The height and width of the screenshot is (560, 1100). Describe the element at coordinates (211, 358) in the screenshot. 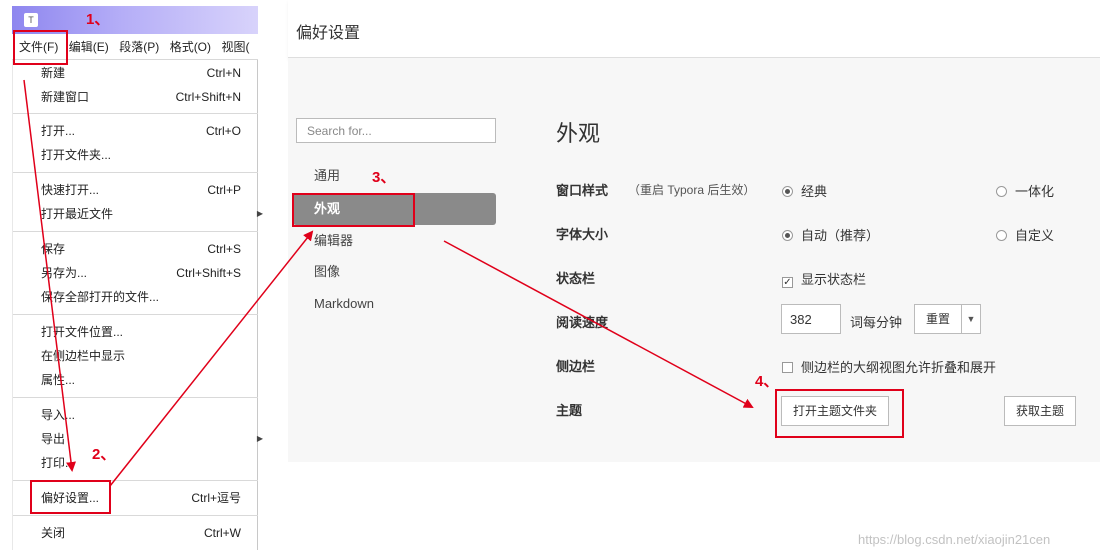

I see `arrow-step2-to-step3` at that location.